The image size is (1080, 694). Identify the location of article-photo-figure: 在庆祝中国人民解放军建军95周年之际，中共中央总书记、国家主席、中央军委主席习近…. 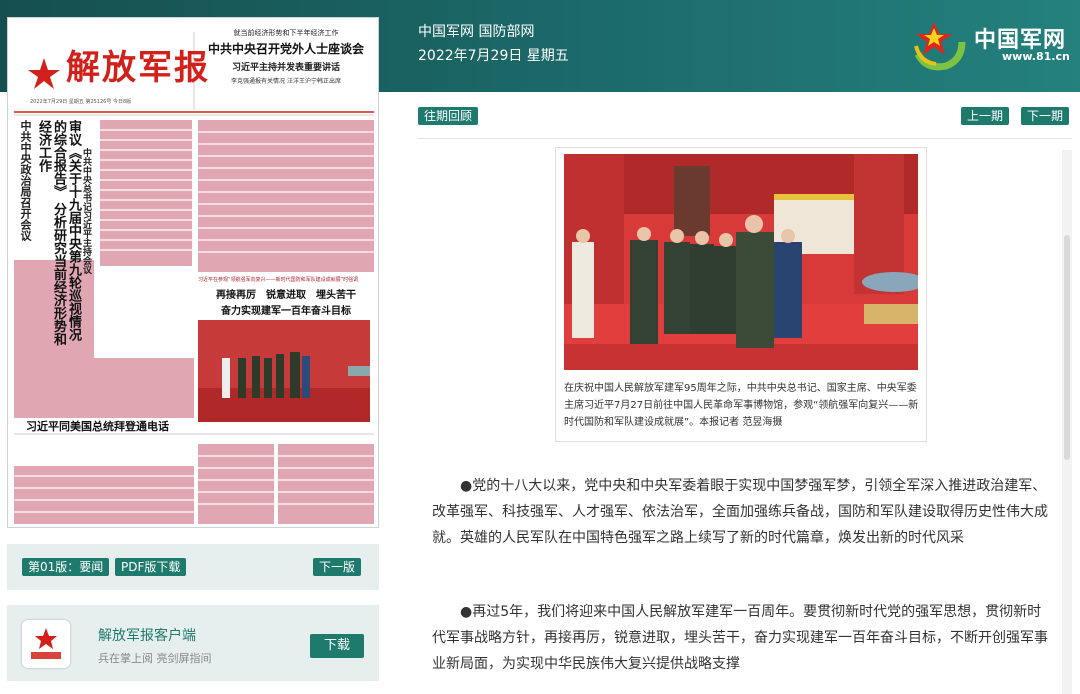
(741, 294).